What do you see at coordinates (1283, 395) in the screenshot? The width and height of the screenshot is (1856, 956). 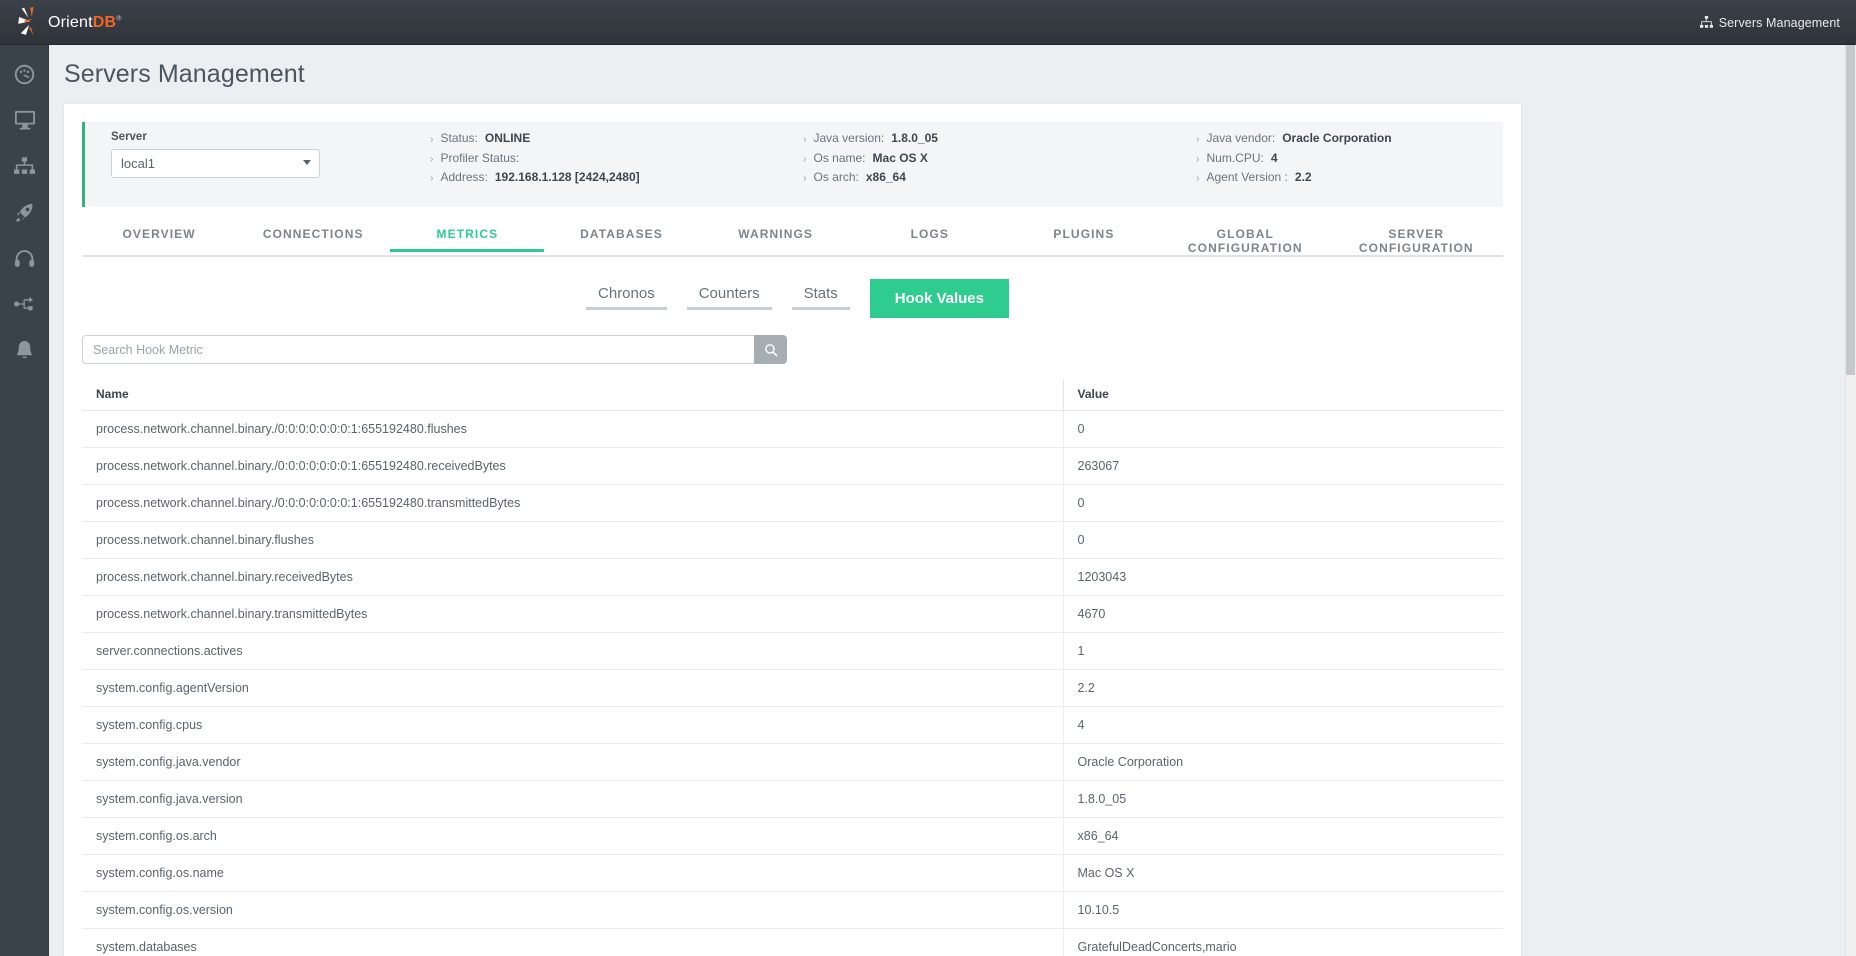 I see `column-header-value: Value` at bounding box center [1283, 395].